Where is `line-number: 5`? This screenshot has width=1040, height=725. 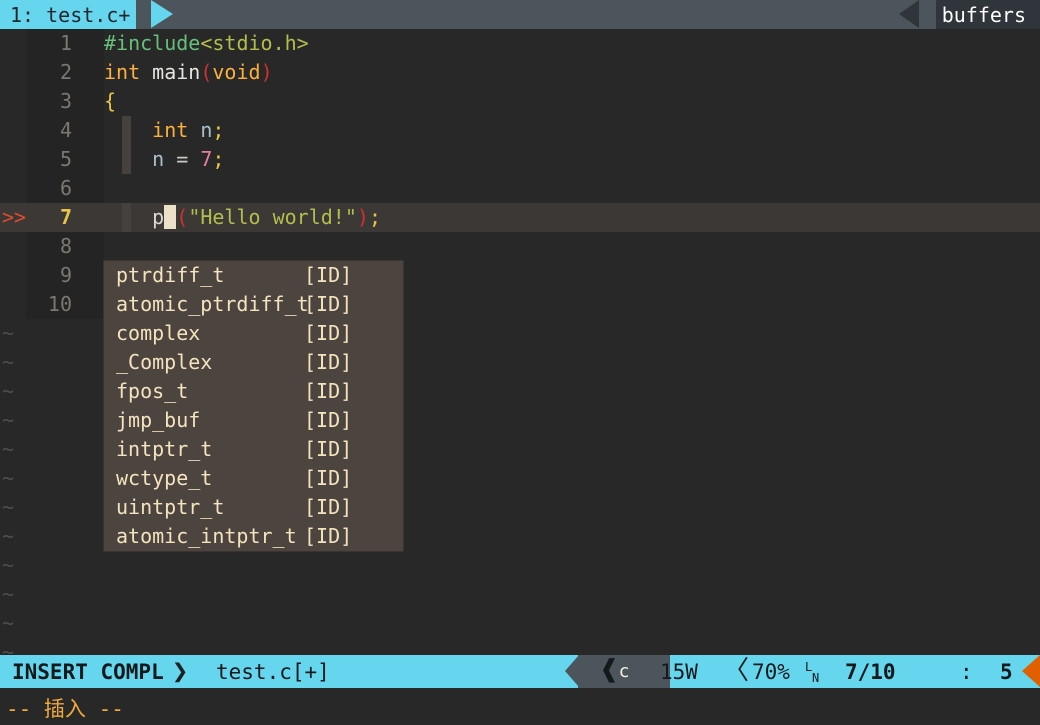 line-number: 5 is located at coordinates (50, 159).